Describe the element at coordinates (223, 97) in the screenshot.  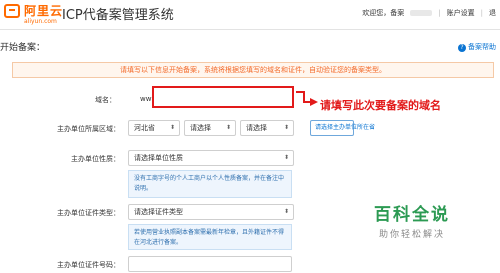
I see `domain-input` at that location.